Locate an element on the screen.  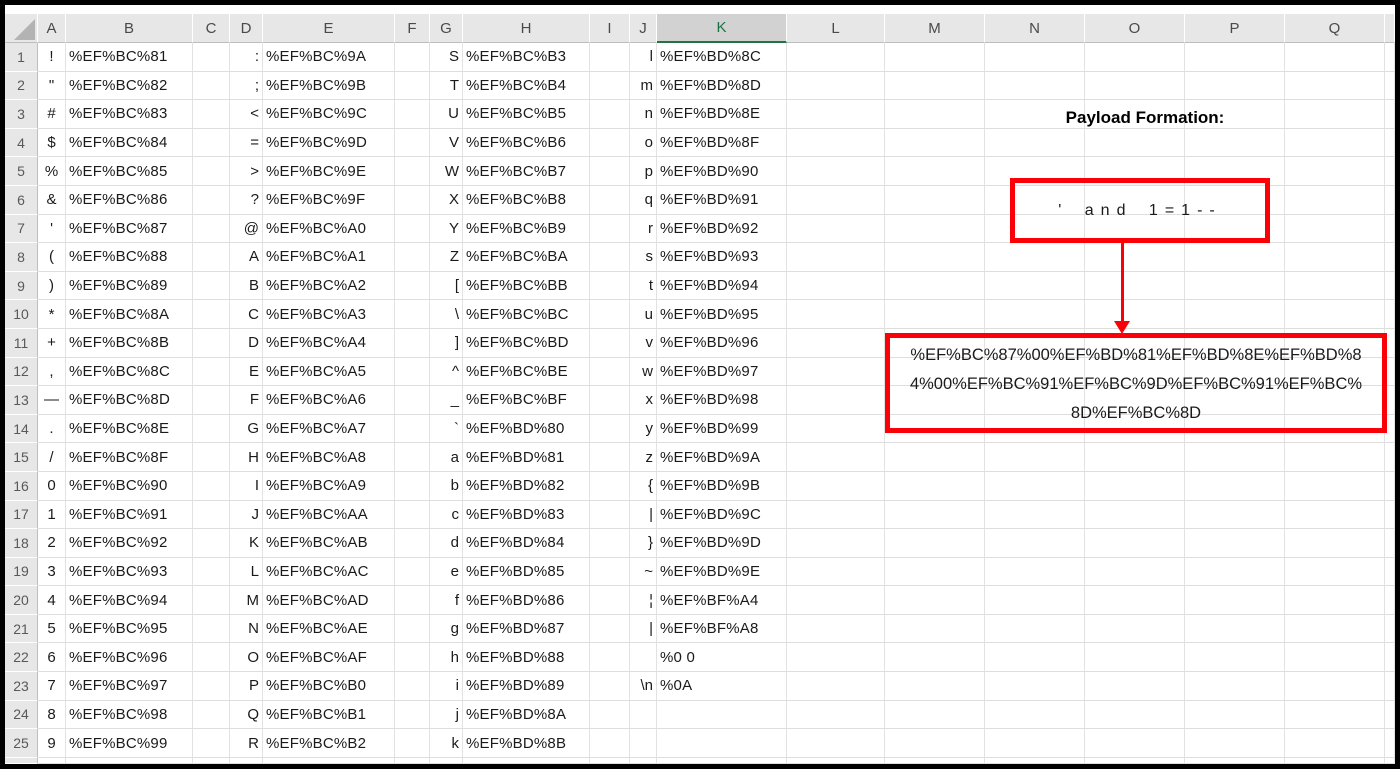
cell-K13: %EF%BD%98 is located at coordinates (722, 400).